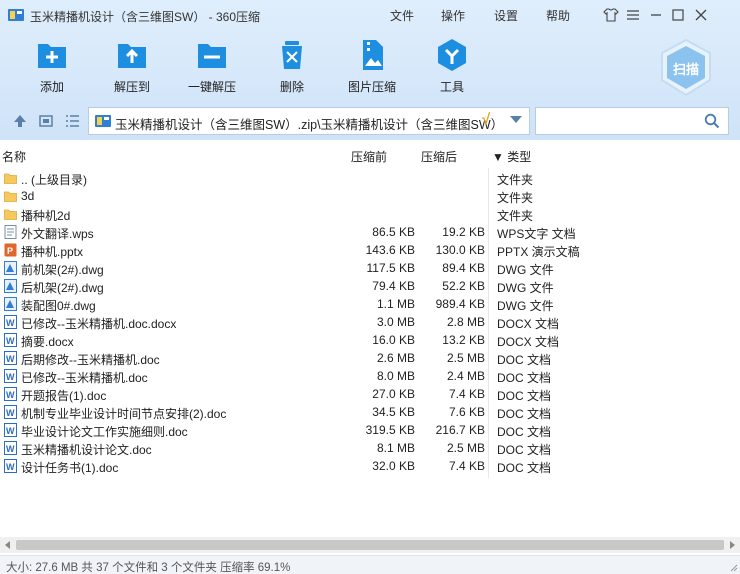 The height and width of the screenshot is (574, 740). Describe the element at coordinates (57, 234) in the screenshot. I see `file-name: 外文翻译.wps` at that location.